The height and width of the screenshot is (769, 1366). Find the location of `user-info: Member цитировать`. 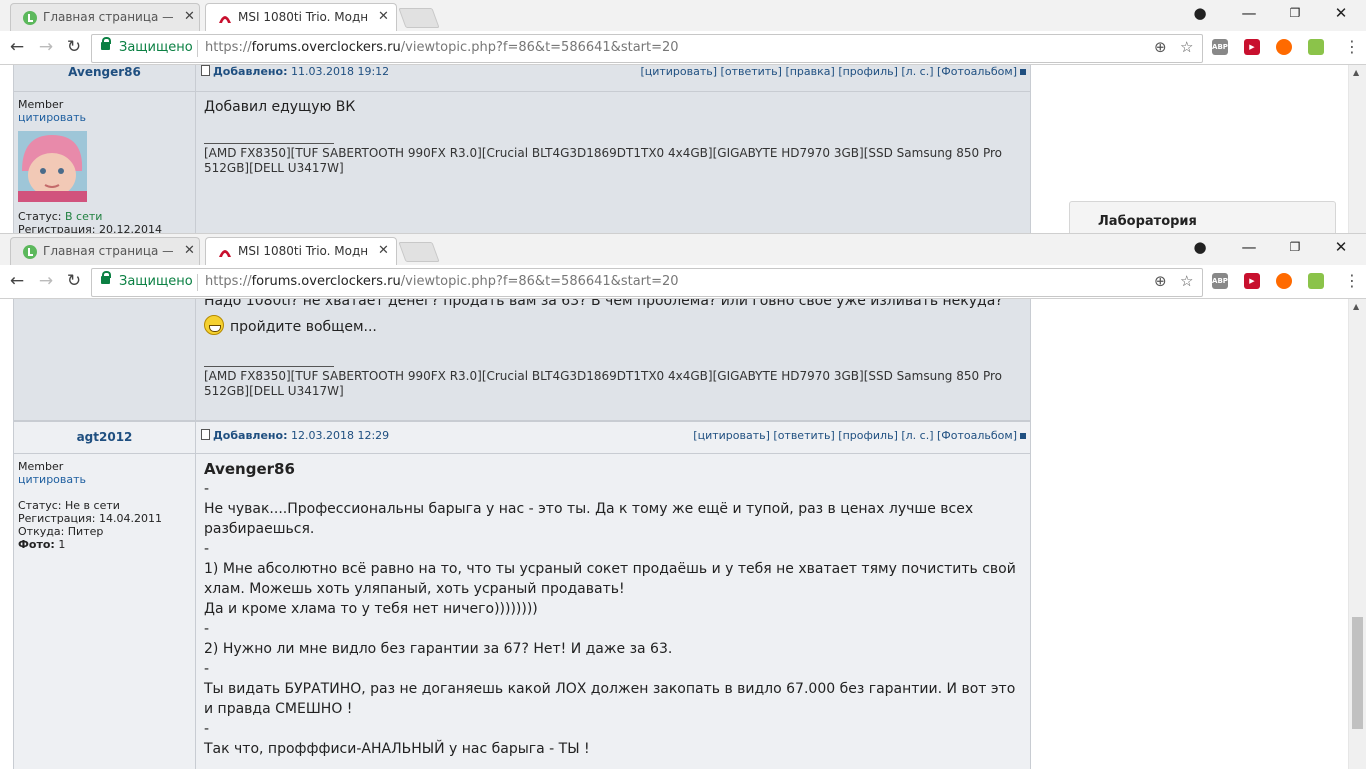

user-info: Member цитировать is located at coordinates (52, 111).